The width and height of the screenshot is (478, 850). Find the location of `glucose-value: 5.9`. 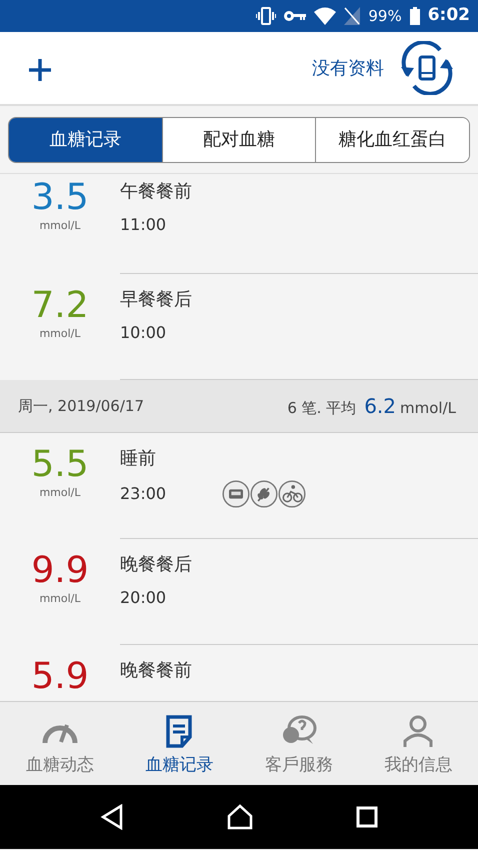

glucose-value: 5.9 is located at coordinates (60, 677).